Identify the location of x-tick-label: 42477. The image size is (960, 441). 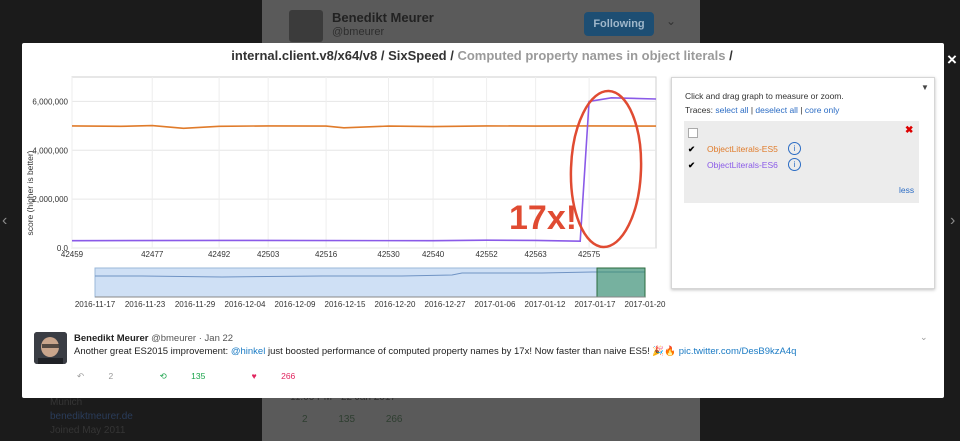
(152, 254).